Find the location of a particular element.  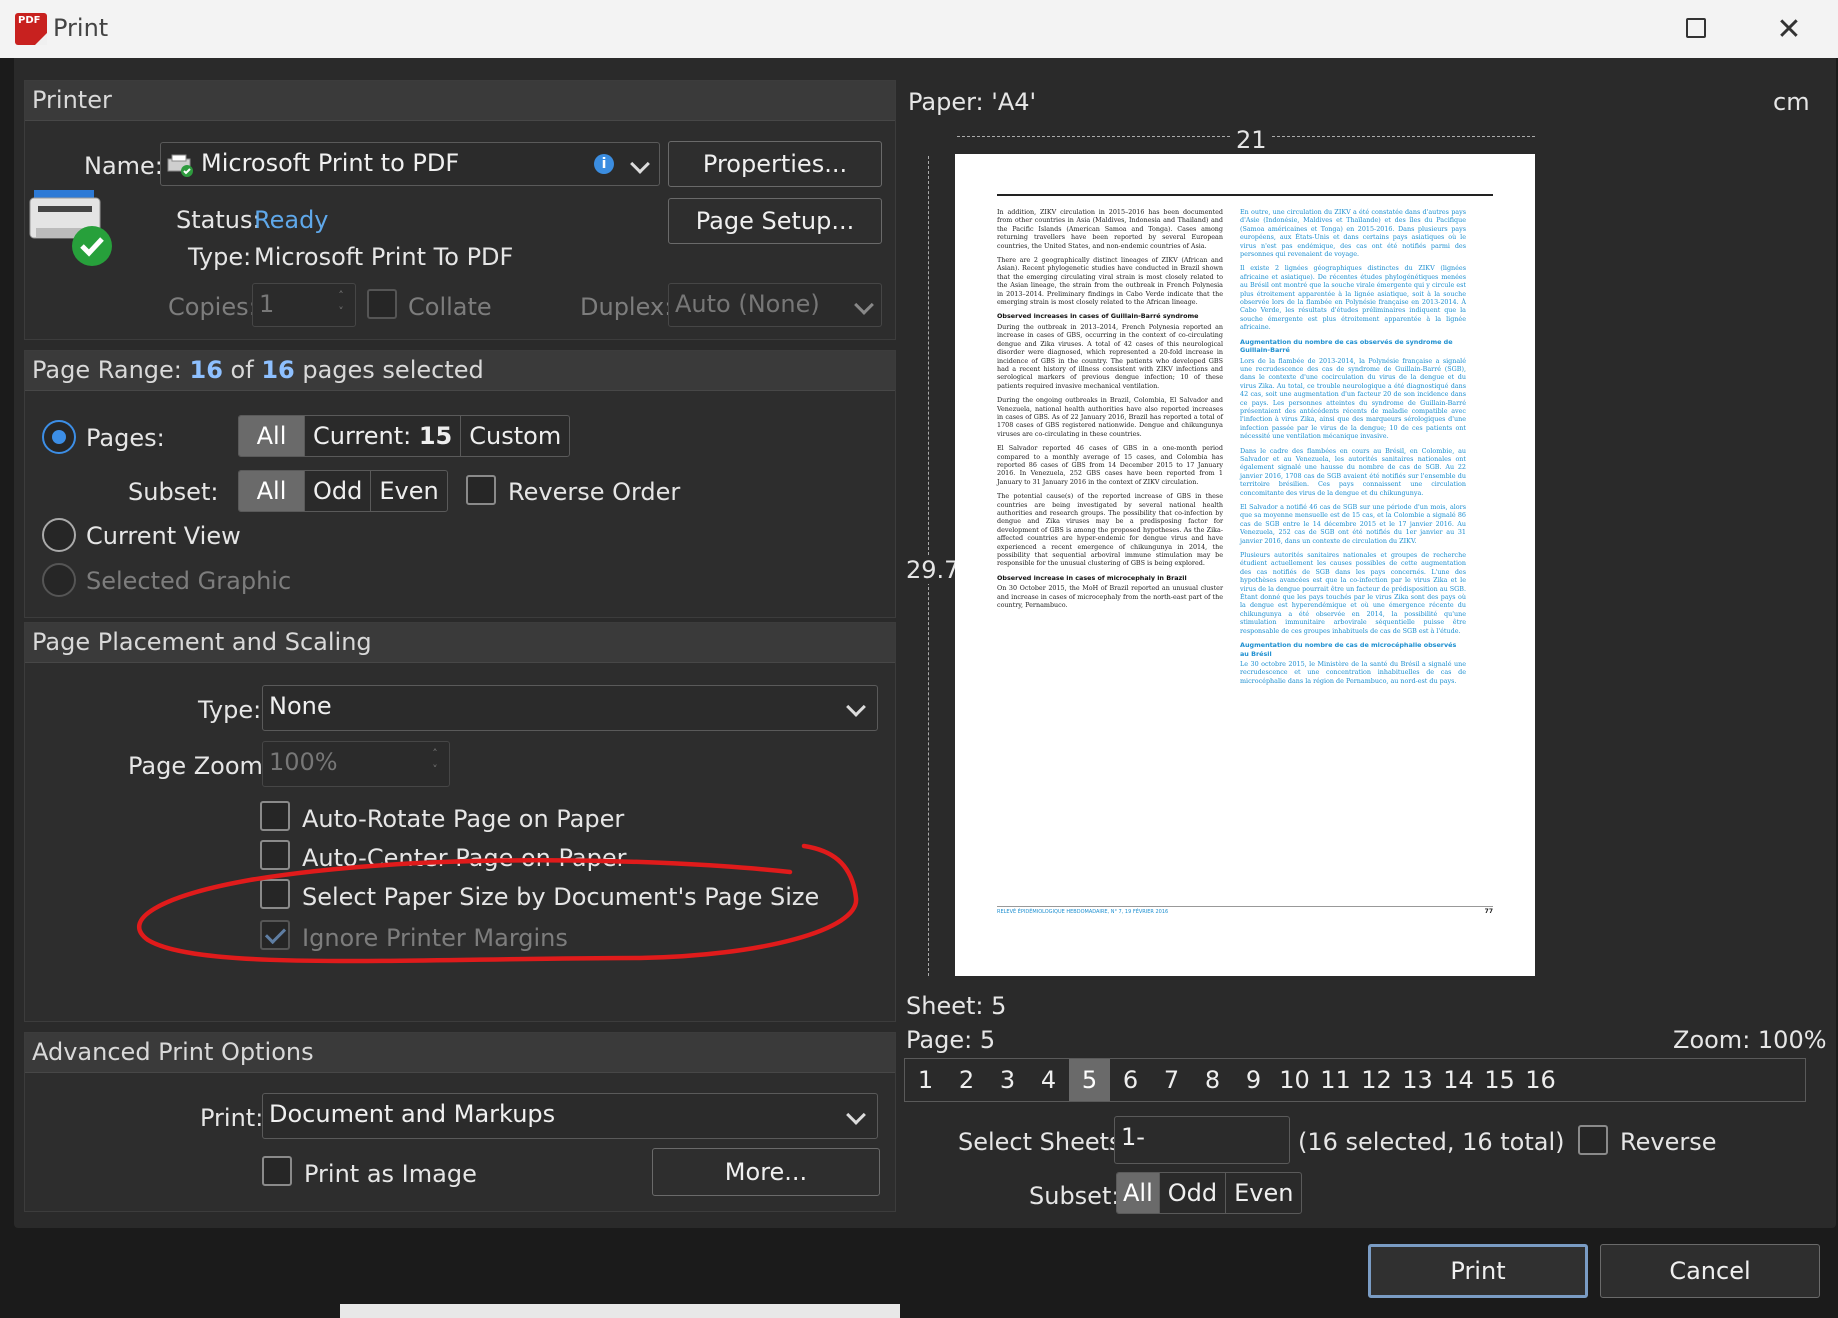

close-icon: ✕ is located at coordinates (1789, 30).